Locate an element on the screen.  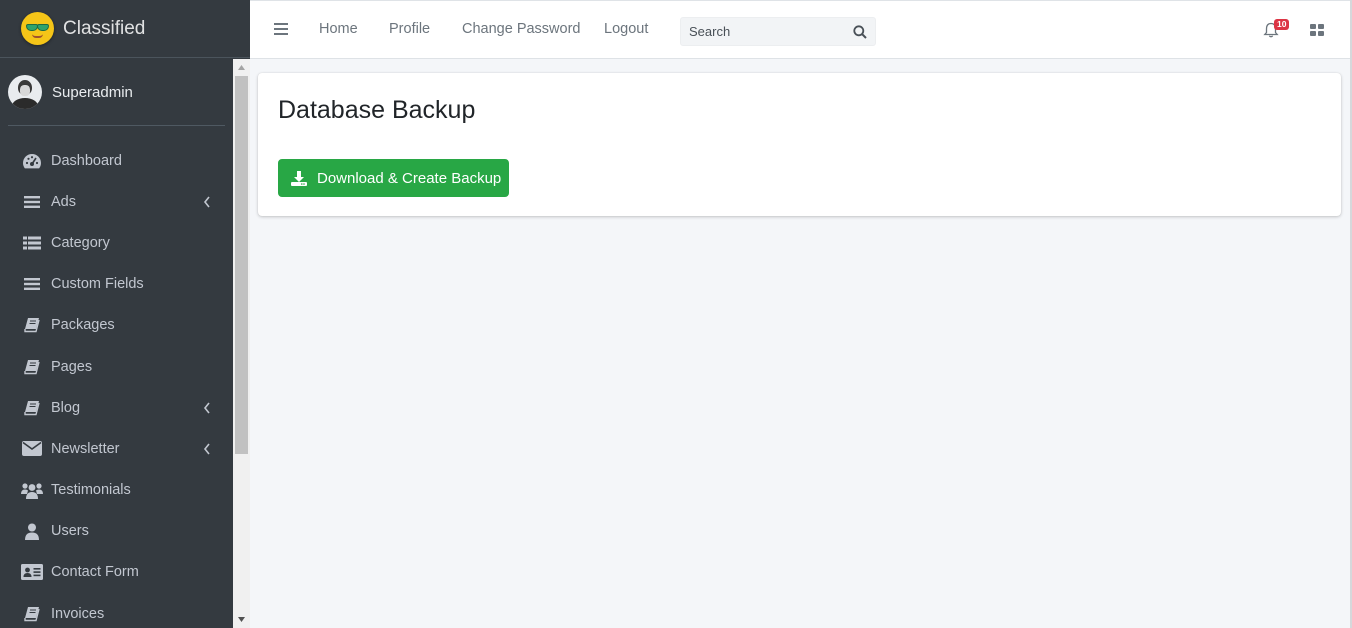
sidebar-item-label: Dashboard is located at coordinates (86, 160).